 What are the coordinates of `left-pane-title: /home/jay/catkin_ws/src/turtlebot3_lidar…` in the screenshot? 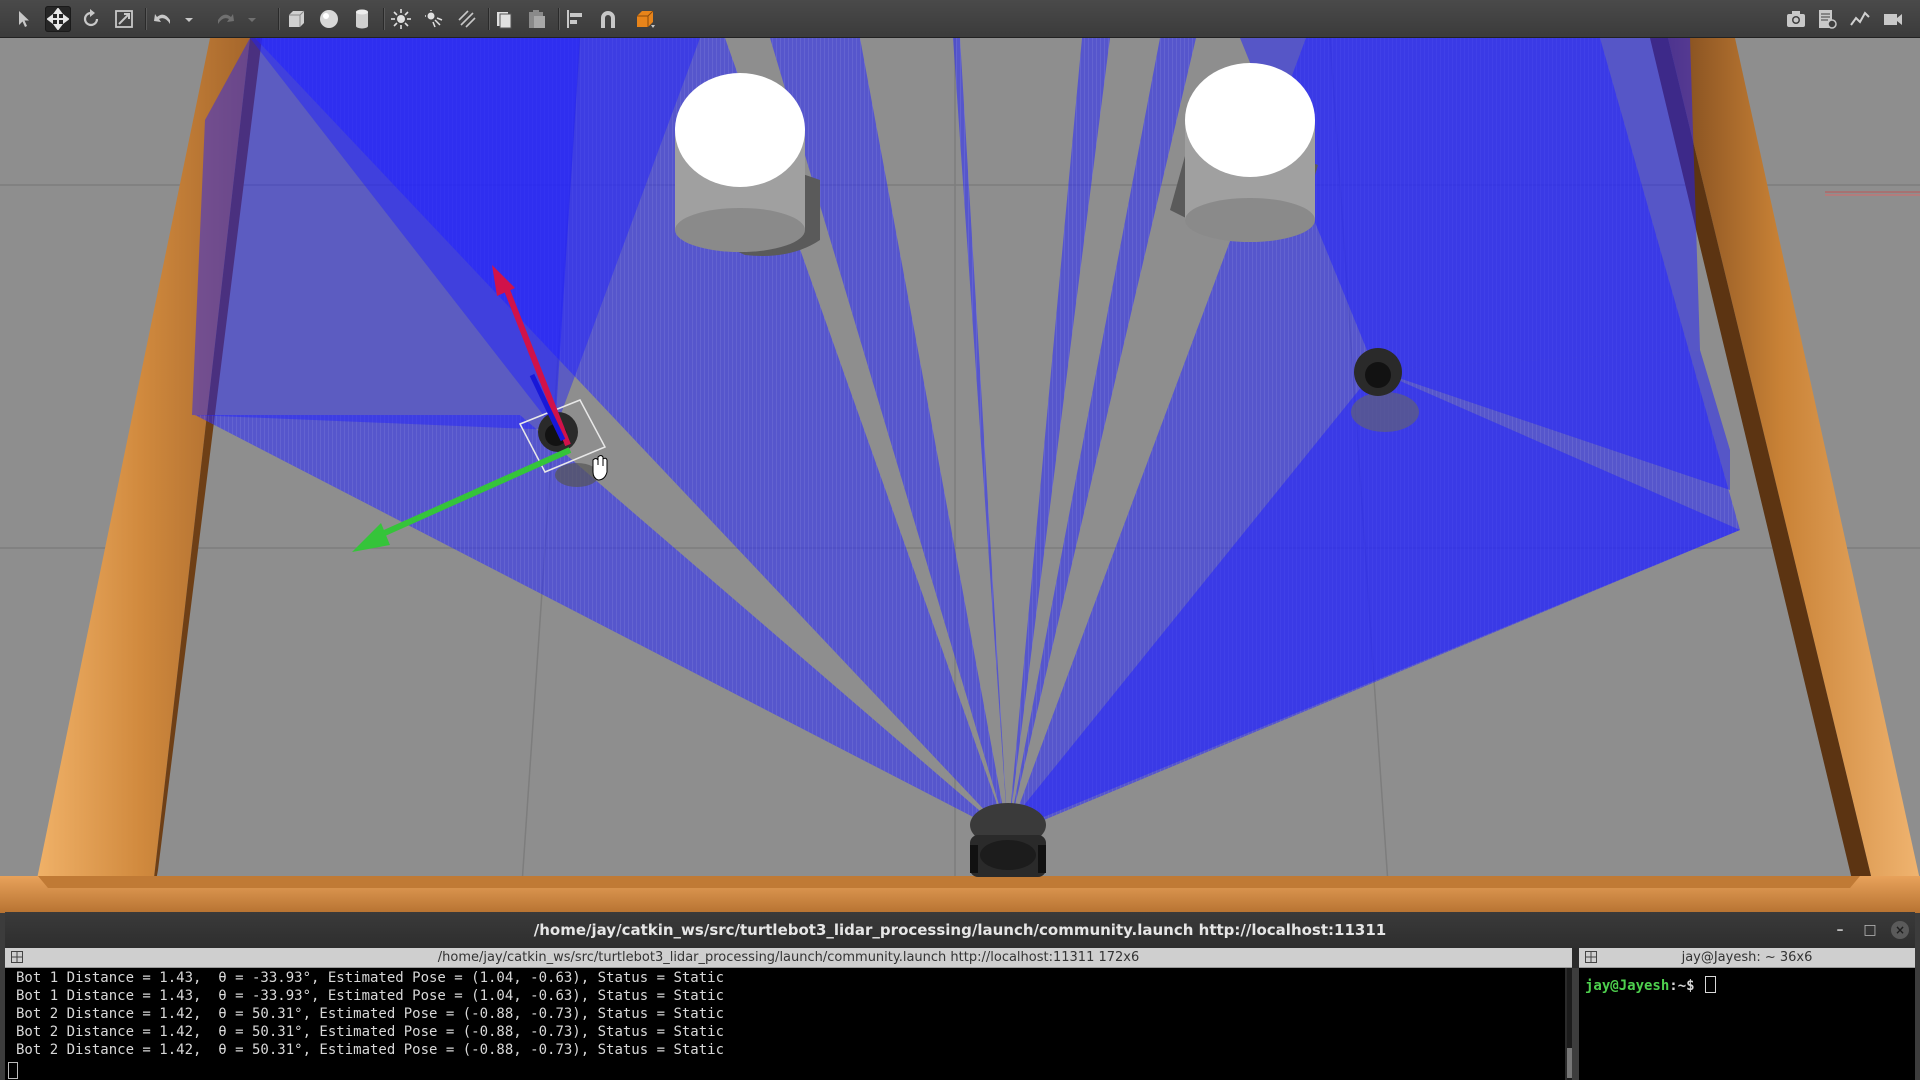 It's located at (788, 957).